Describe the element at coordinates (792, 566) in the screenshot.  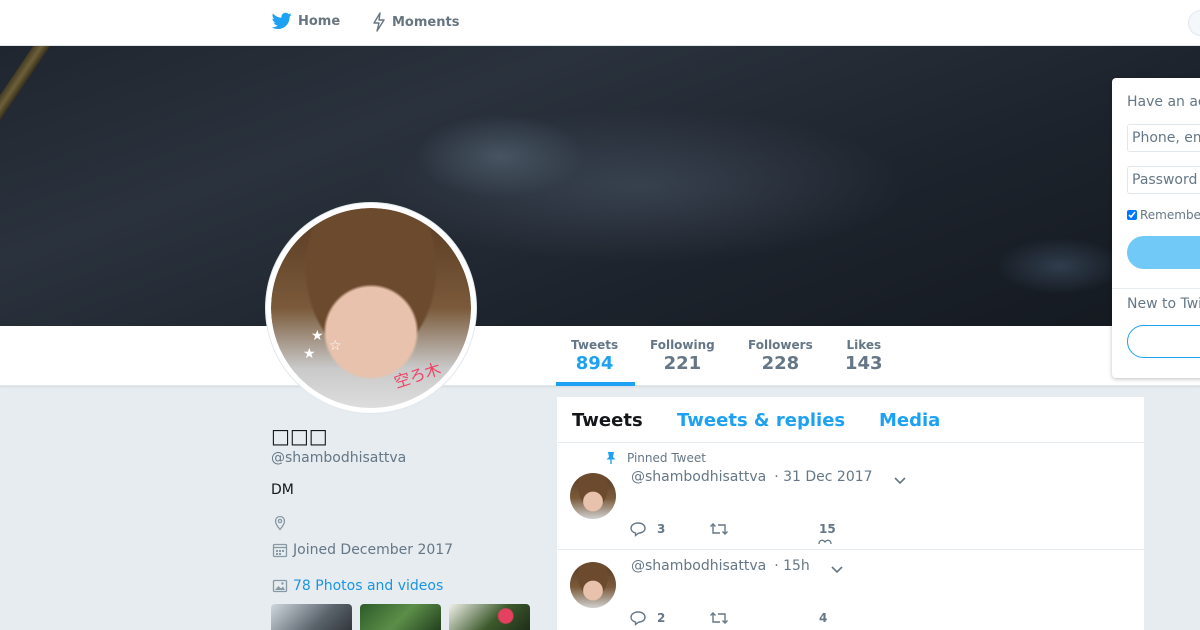
I see `tweet-time: · 15h` at that location.